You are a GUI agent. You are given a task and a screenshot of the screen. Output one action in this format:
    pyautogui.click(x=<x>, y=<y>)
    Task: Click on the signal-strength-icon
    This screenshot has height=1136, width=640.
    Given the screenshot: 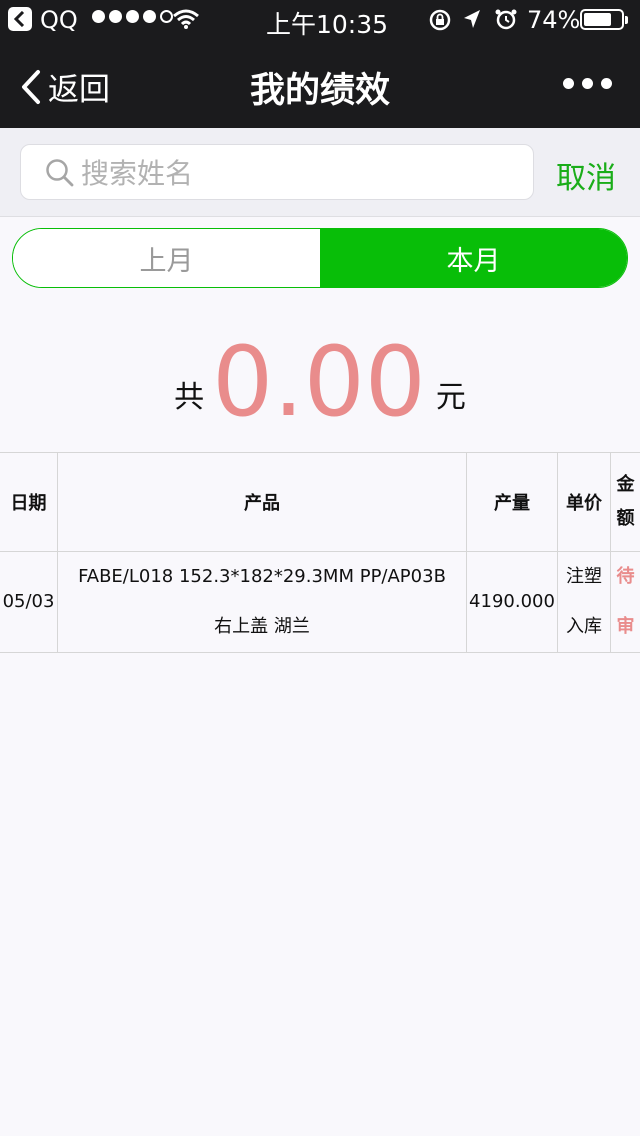 What is the action you would take?
    pyautogui.click(x=132, y=16)
    